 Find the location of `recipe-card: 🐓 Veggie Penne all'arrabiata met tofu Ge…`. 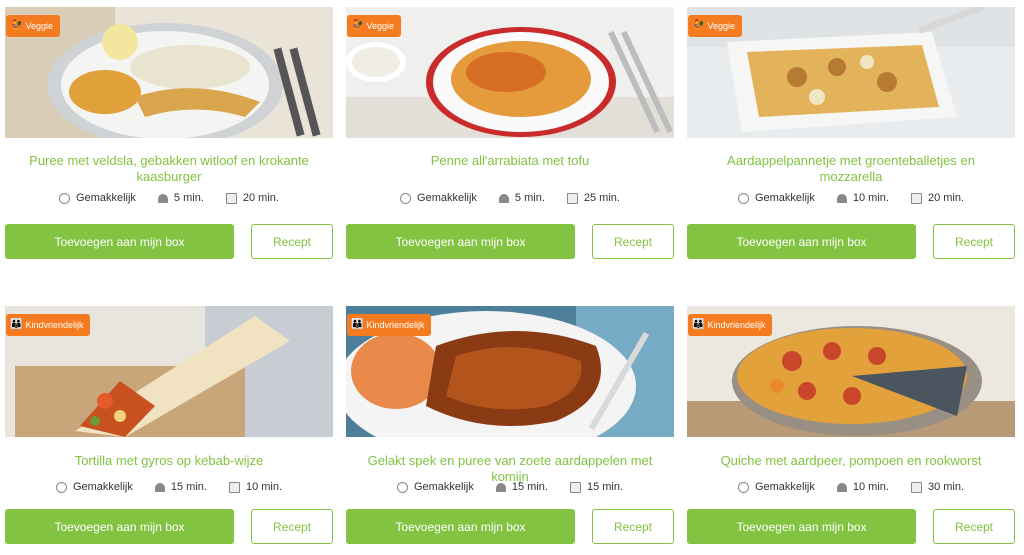

recipe-card: 🐓 Veggie Penne all'arrabiata met tofu Ge… is located at coordinates (510, 133).